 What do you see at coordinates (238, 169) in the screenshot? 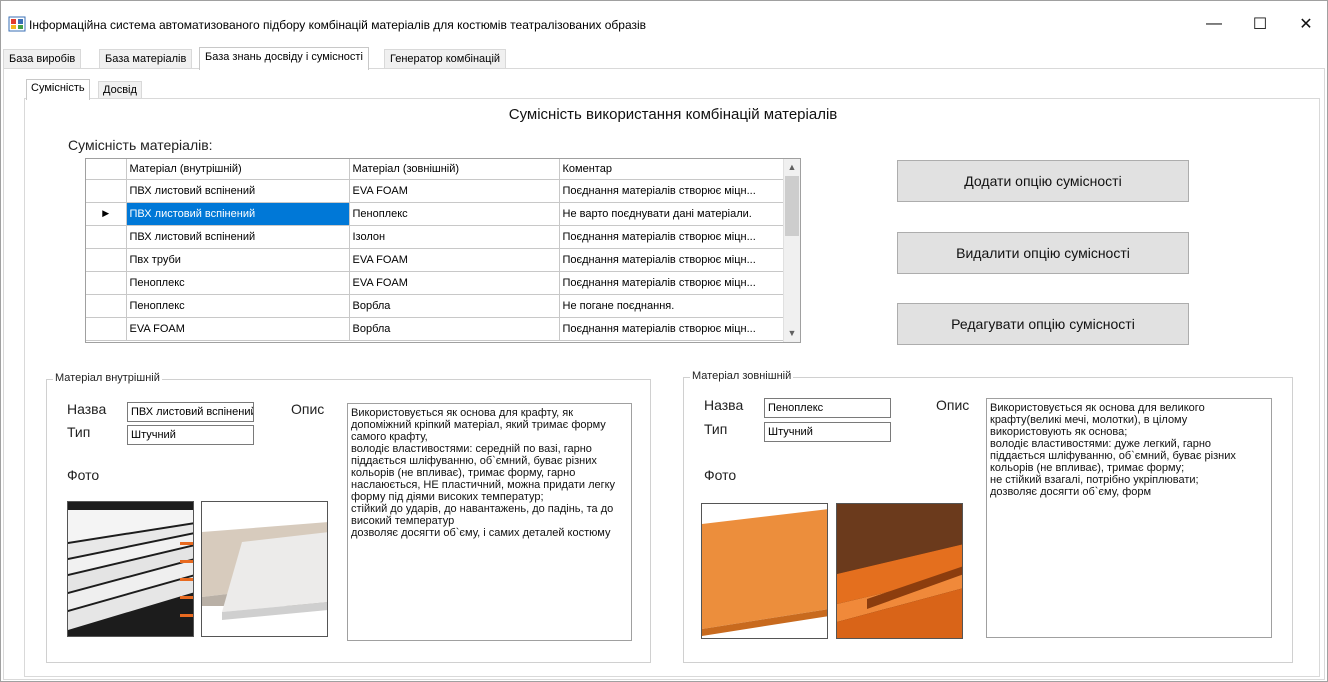
I see `column-header-inner: Матеріал (внутрішній)` at bounding box center [238, 169].